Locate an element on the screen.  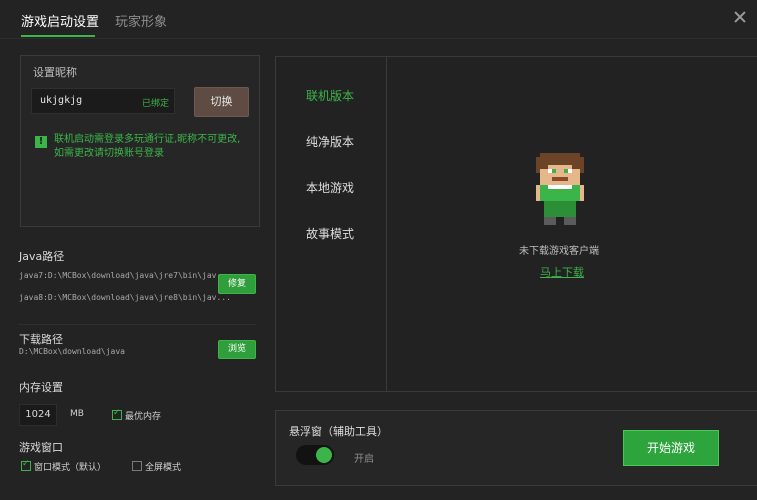
optimal-memory-checkbox is located at coordinates (117, 414).